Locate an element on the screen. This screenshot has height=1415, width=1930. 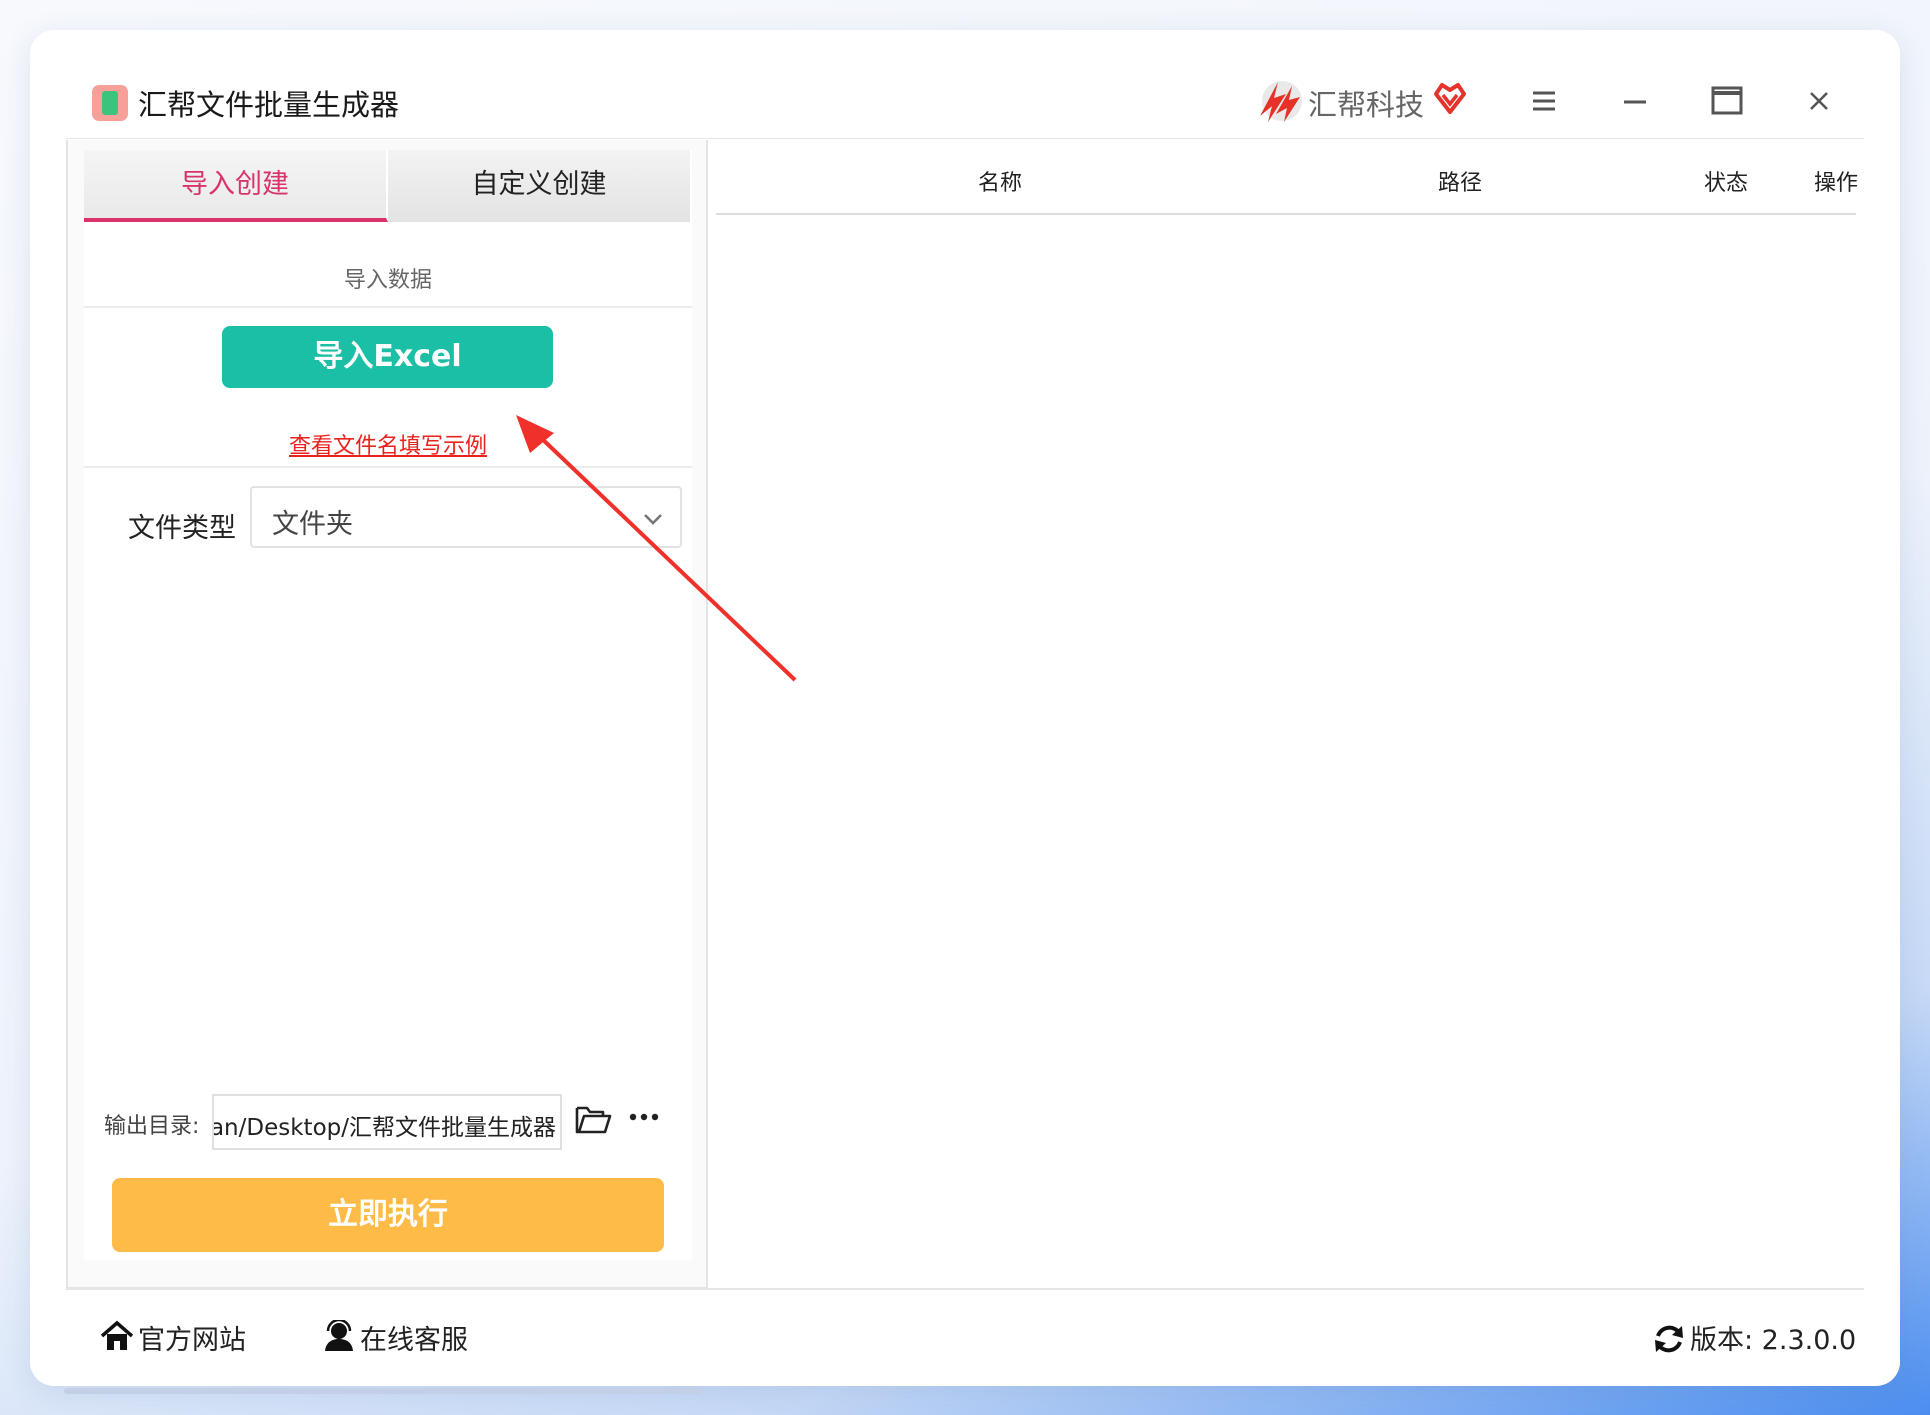
app-icon is located at coordinates (110, 103).